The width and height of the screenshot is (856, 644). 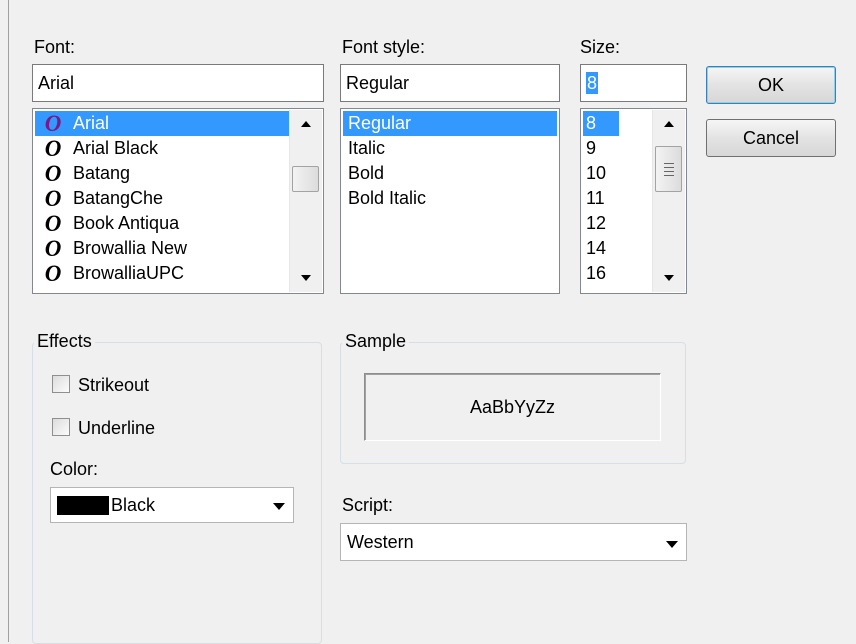 I want to click on size-list-item: 14, so click(x=613, y=248).